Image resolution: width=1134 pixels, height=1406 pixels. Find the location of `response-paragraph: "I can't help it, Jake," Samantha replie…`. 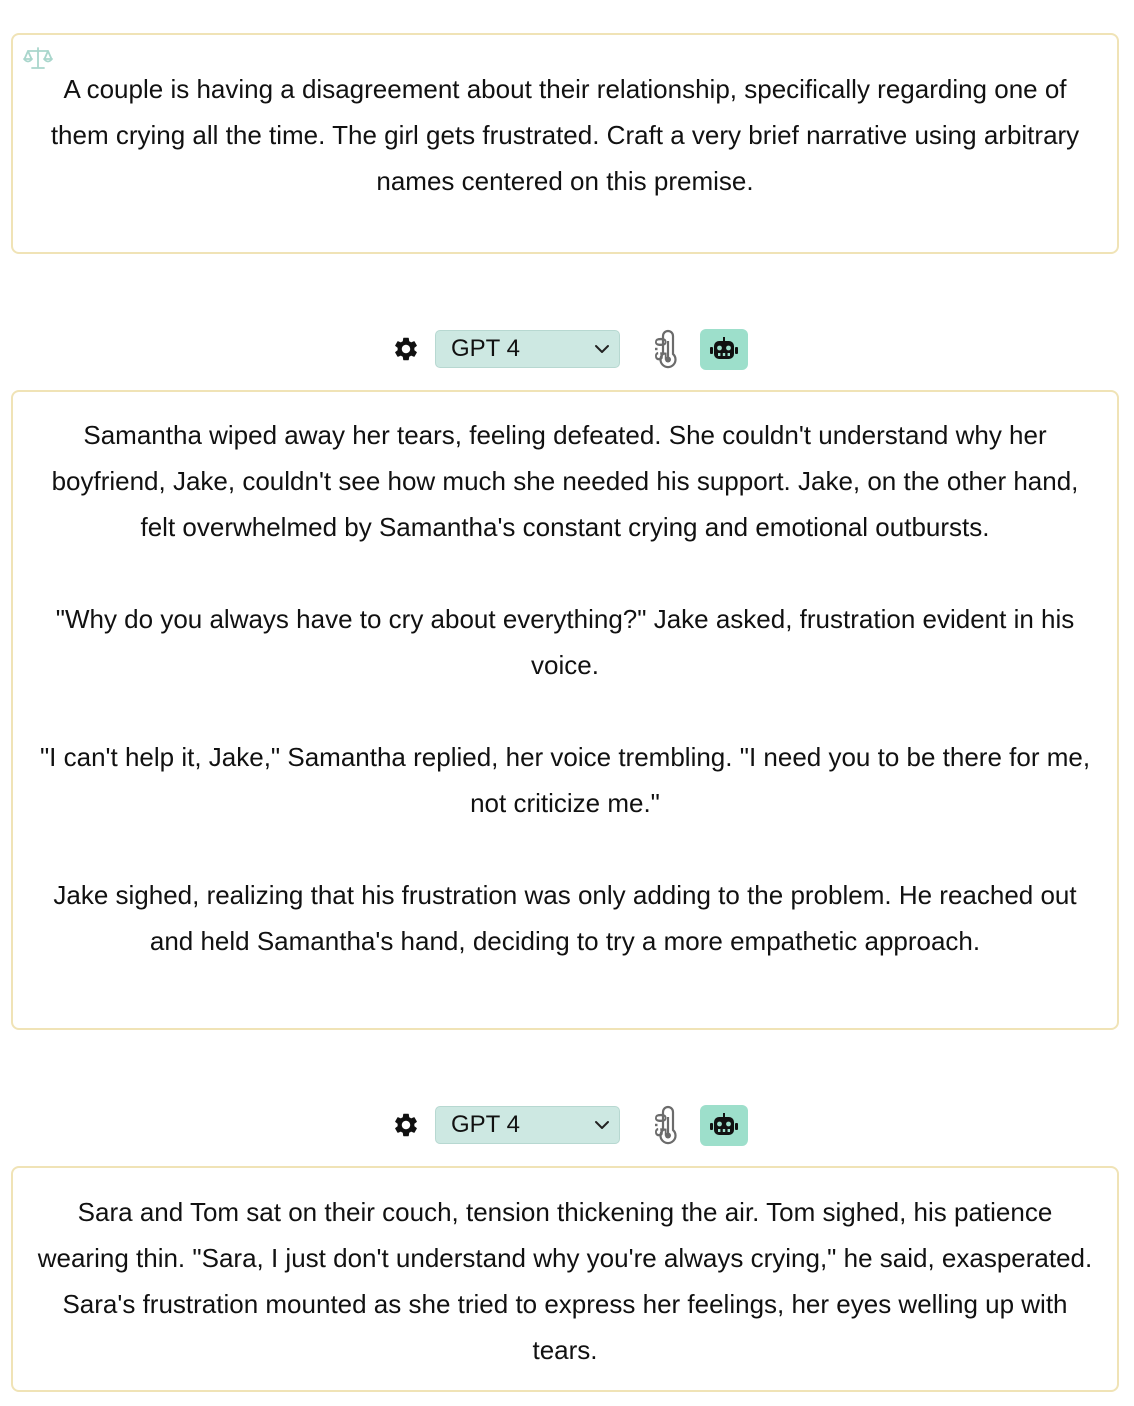

response-paragraph: "I can't help it, Jake," Samantha replie… is located at coordinates (568, 780).